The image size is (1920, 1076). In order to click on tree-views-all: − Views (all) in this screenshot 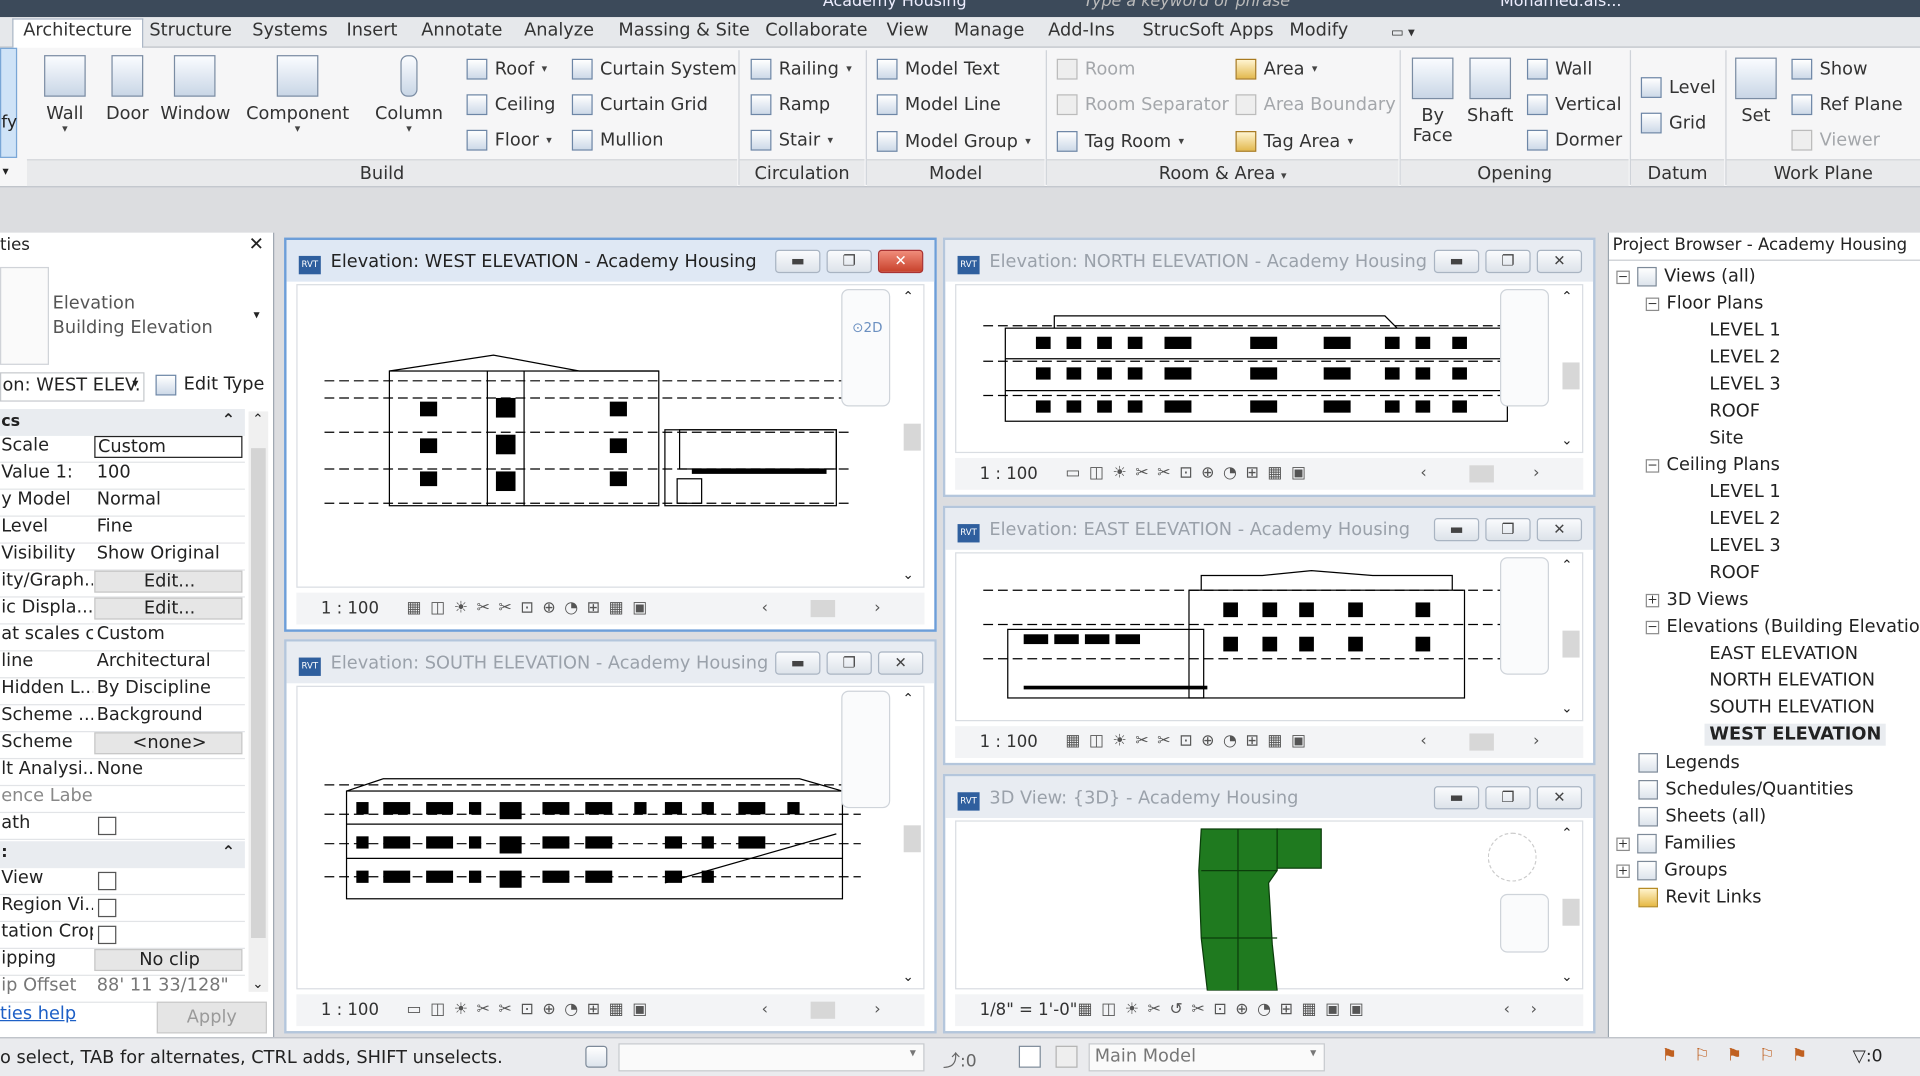, I will do `click(1686, 276)`.